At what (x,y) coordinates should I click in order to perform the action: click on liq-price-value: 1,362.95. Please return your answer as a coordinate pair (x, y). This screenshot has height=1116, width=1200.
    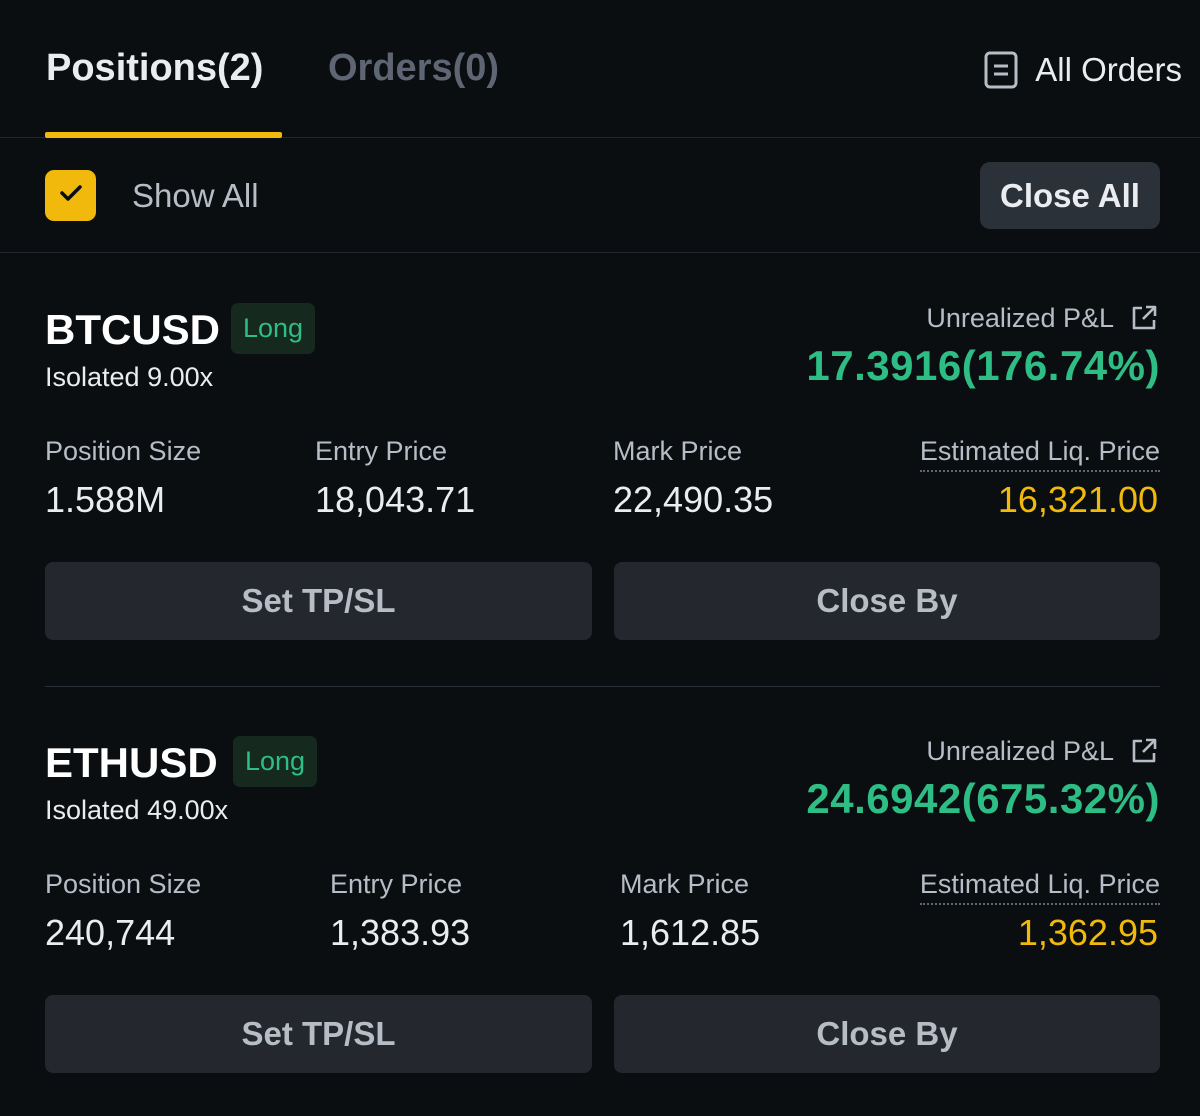
    Looking at the image, I should click on (1087, 932).